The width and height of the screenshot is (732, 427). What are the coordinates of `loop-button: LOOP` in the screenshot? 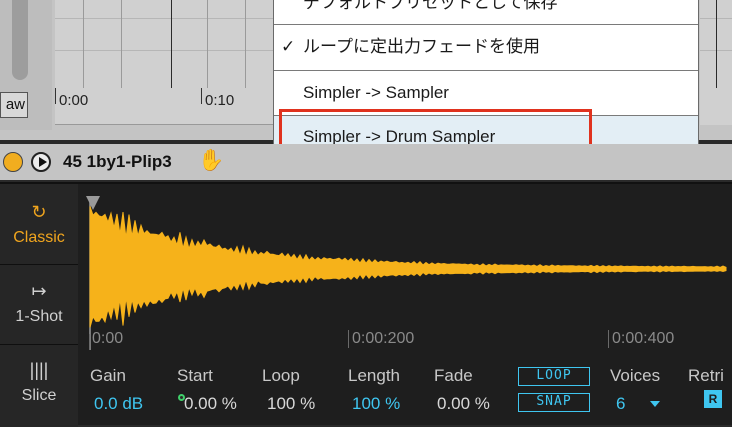 It's located at (554, 376).